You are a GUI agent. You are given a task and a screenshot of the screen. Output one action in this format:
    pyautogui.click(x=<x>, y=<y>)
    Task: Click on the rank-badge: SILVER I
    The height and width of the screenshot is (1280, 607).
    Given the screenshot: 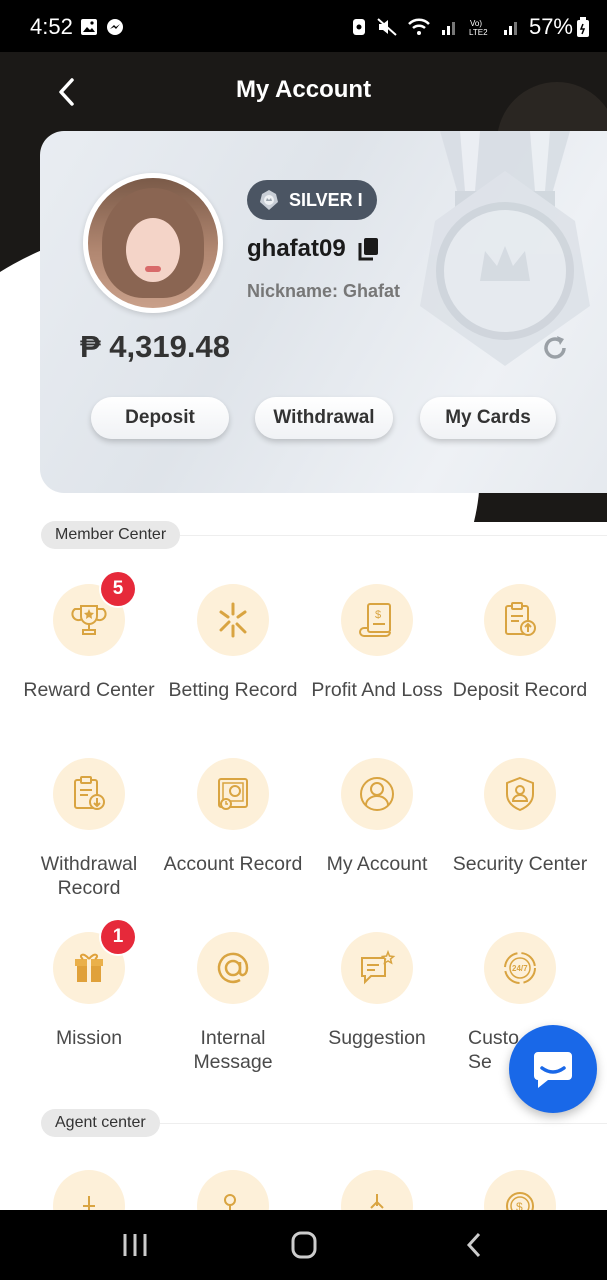 What is the action you would take?
    pyautogui.click(x=312, y=200)
    